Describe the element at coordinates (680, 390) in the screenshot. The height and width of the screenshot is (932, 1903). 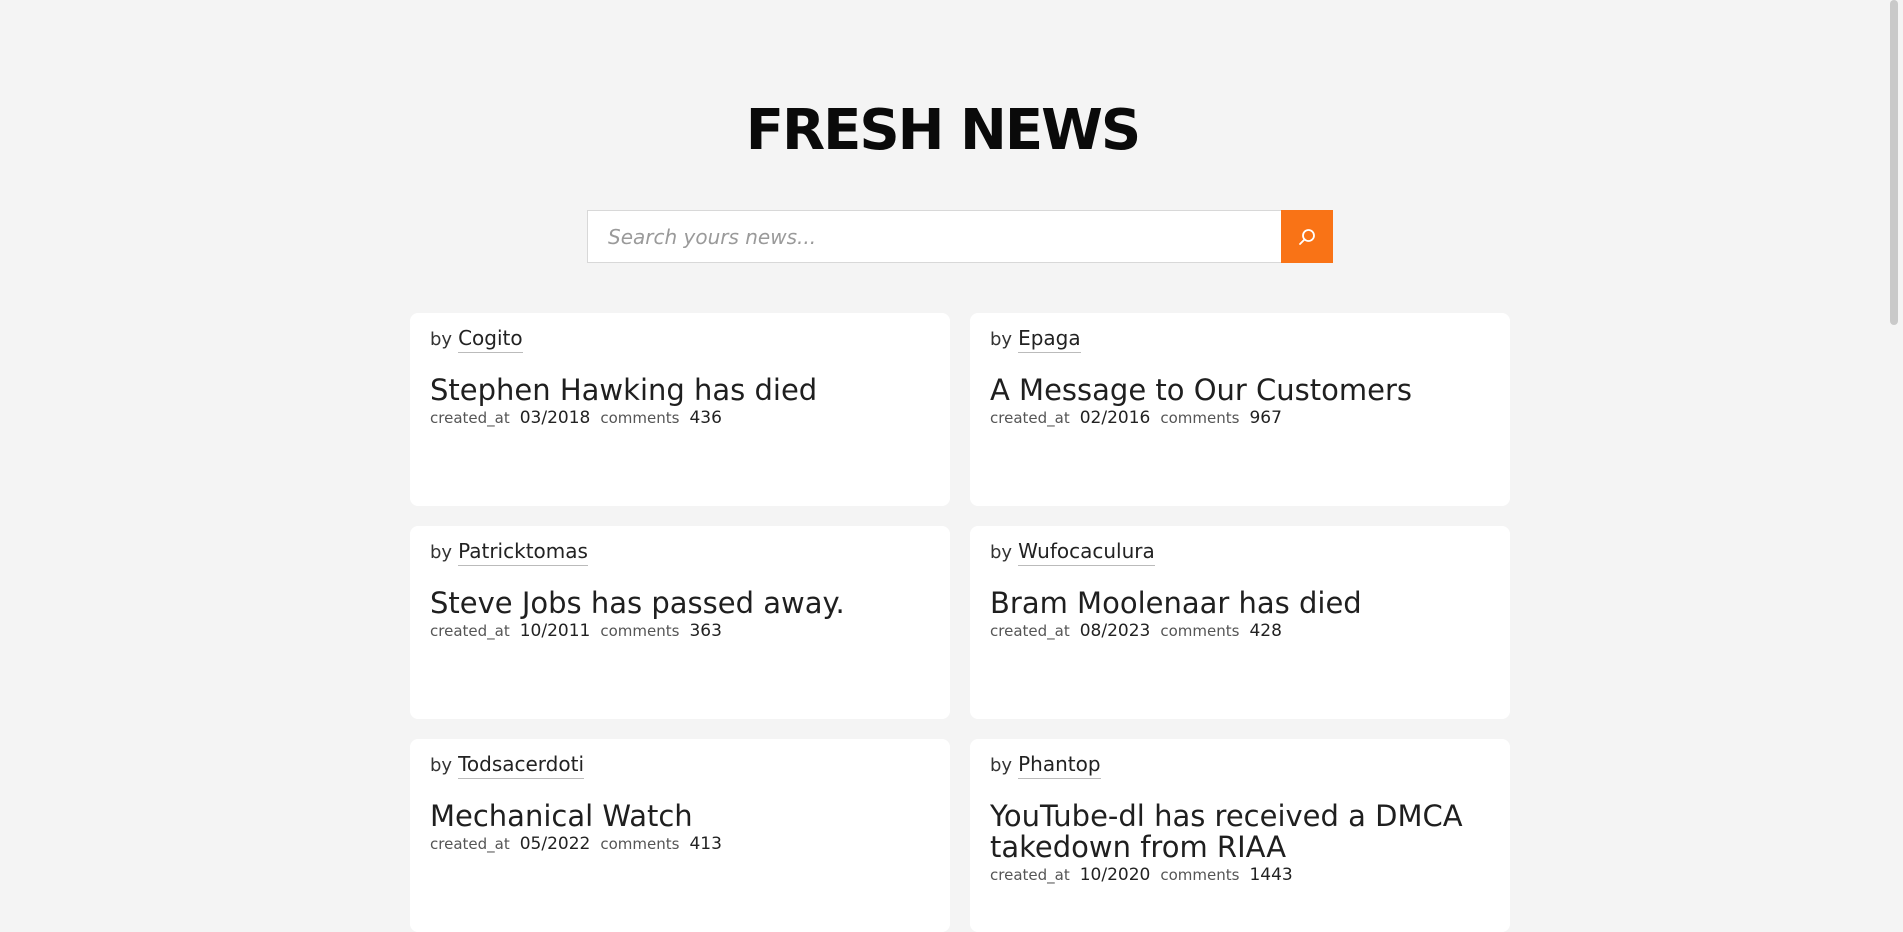
I see `news-title: Stephen Hawking has died` at that location.